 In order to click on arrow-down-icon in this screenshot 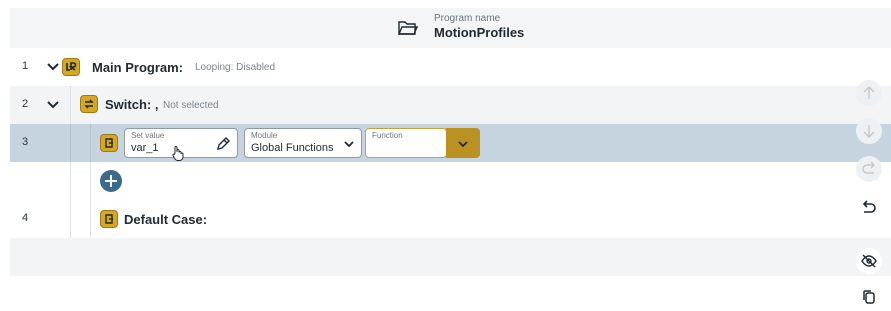, I will do `click(869, 131)`.